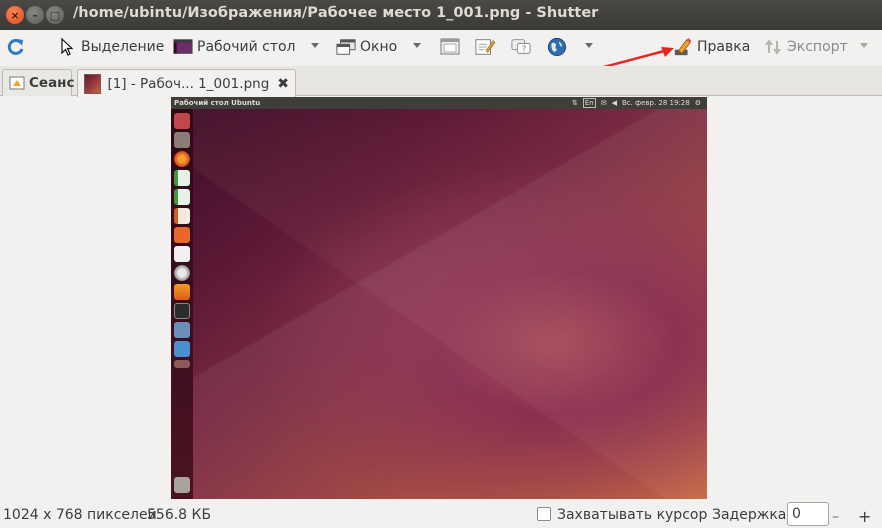 The width and height of the screenshot is (882, 528). Describe the element at coordinates (182, 273) in the screenshot. I see `settings-icon` at that location.